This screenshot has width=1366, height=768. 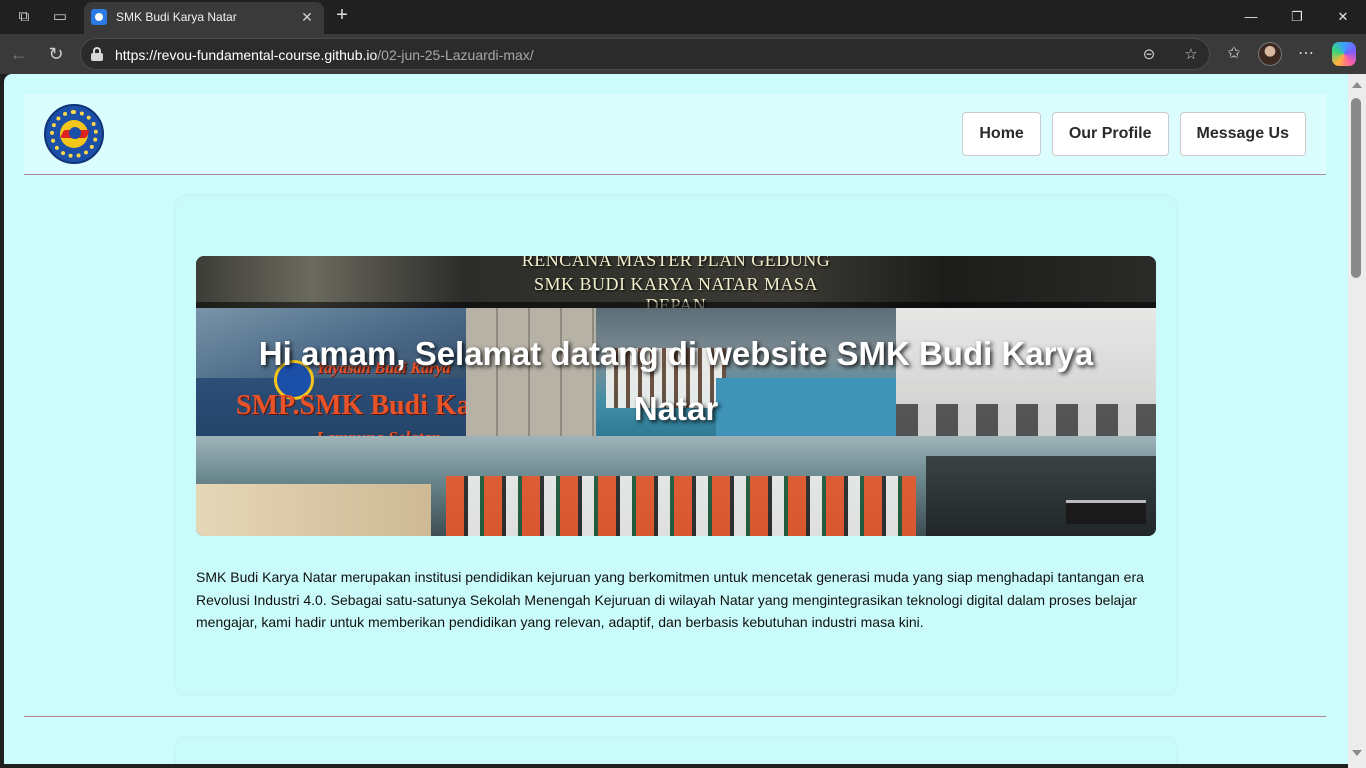 I want to click on main-nav: Home Our Profile Message Us, so click(x=1134, y=134).